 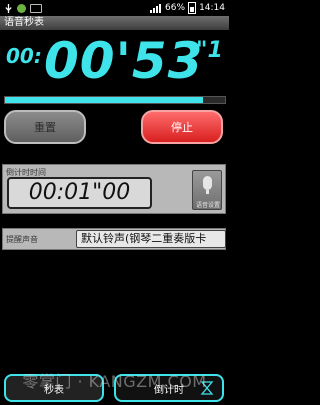 I want to click on microphone-icon, so click(x=207, y=183).